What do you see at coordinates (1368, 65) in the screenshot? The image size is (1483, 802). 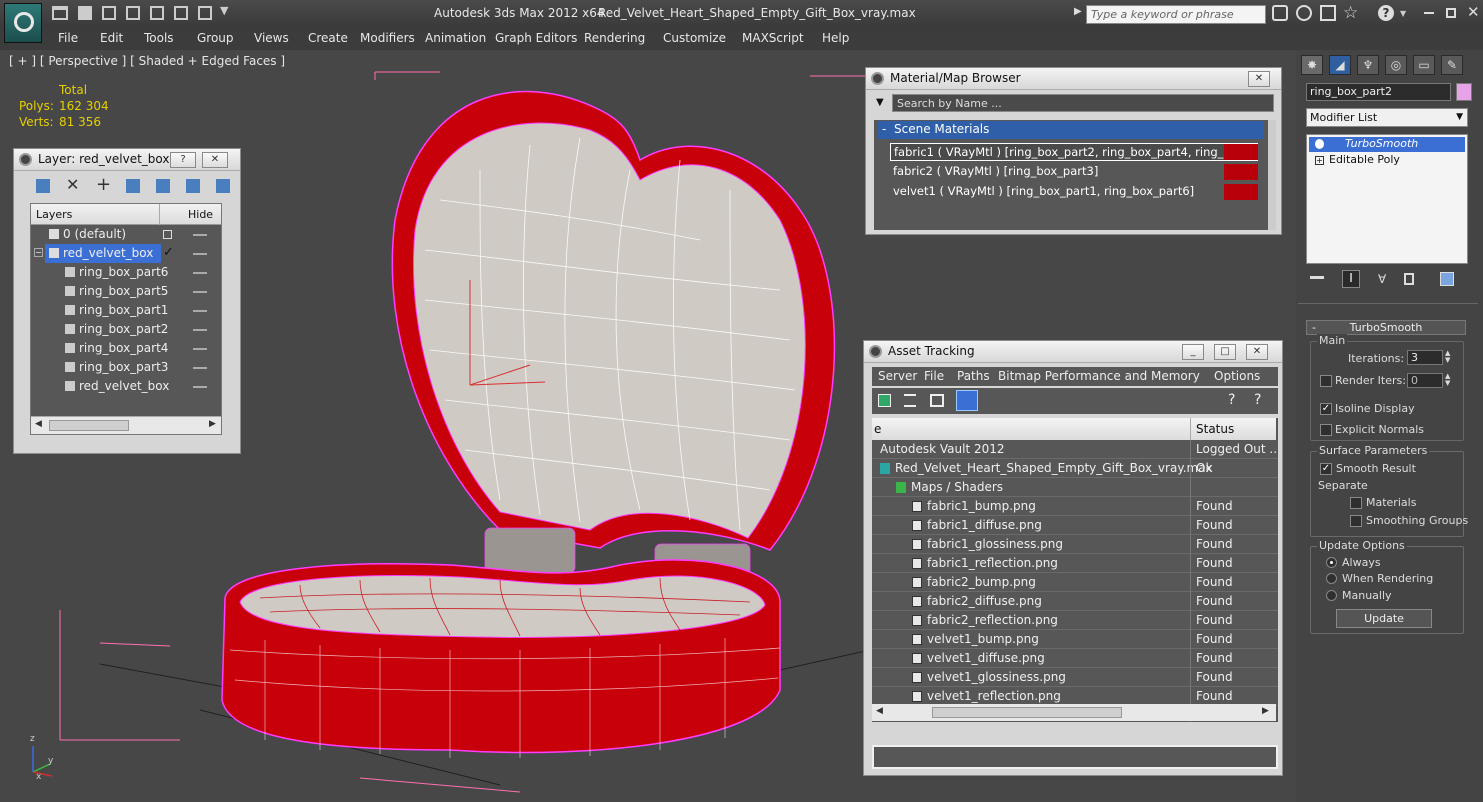 I see `hierarchy-tab-icon: ♆` at bounding box center [1368, 65].